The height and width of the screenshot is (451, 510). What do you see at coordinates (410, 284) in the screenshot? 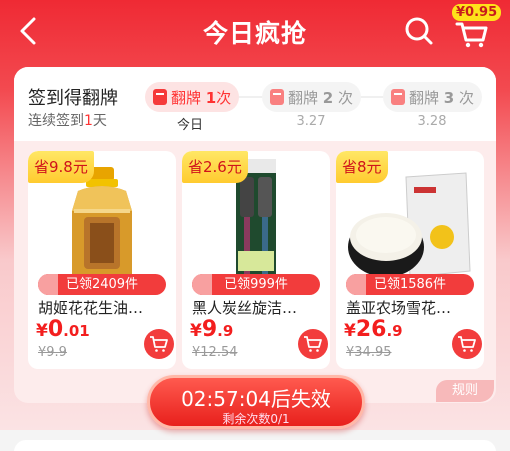
I see `claimed-count: 已领1586件` at bounding box center [410, 284].